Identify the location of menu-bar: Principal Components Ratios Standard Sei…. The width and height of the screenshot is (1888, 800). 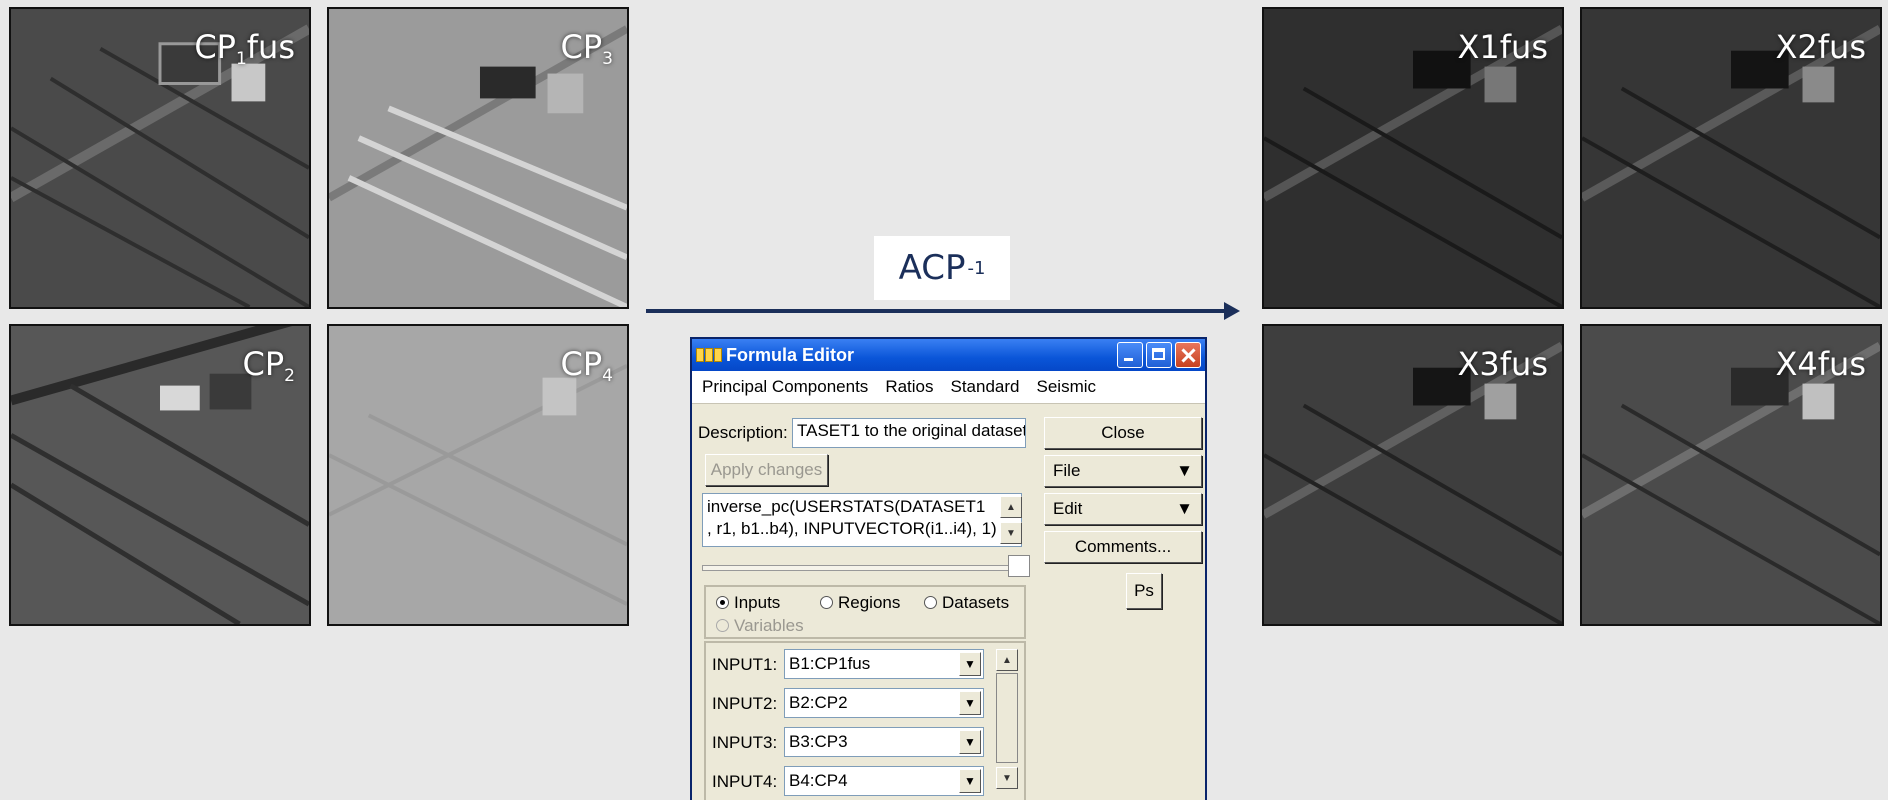
(948, 387).